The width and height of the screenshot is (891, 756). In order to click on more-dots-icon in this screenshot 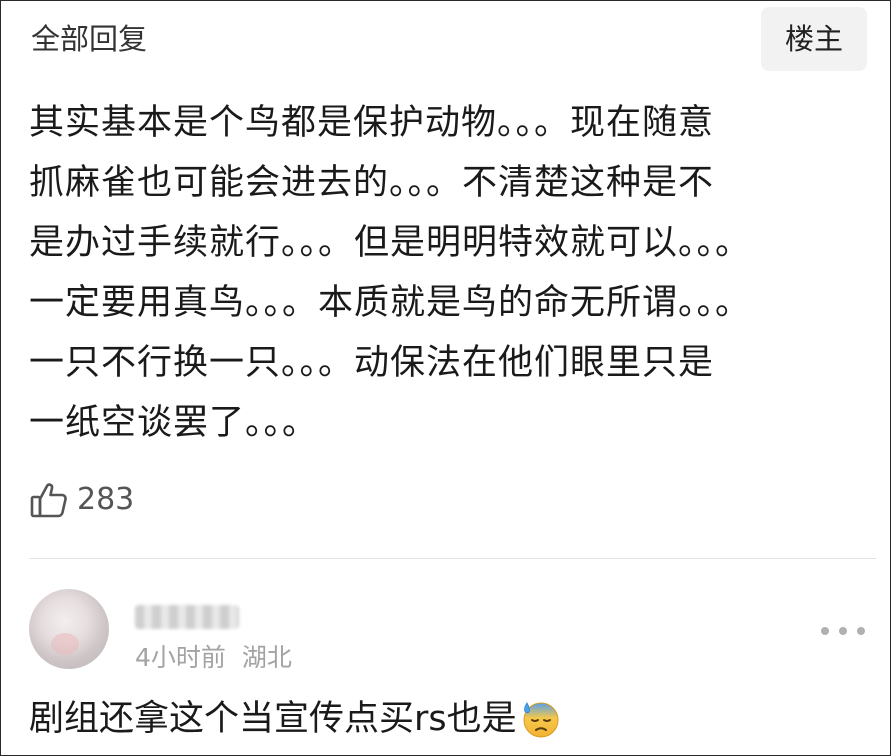, I will do `click(843, 631)`.